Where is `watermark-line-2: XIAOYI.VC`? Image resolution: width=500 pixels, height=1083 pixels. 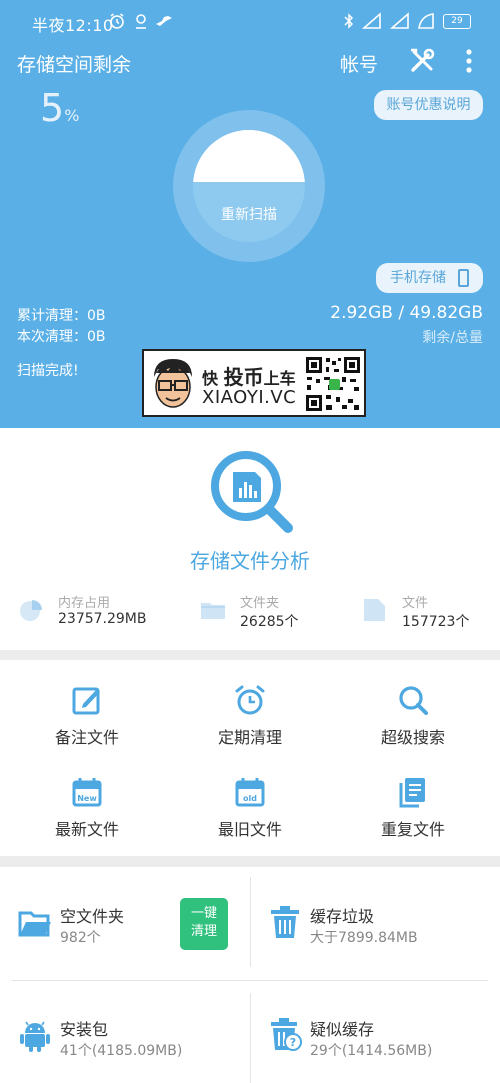 watermark-line-2: XIAOYI.VC is located at coordinates (249, 397).